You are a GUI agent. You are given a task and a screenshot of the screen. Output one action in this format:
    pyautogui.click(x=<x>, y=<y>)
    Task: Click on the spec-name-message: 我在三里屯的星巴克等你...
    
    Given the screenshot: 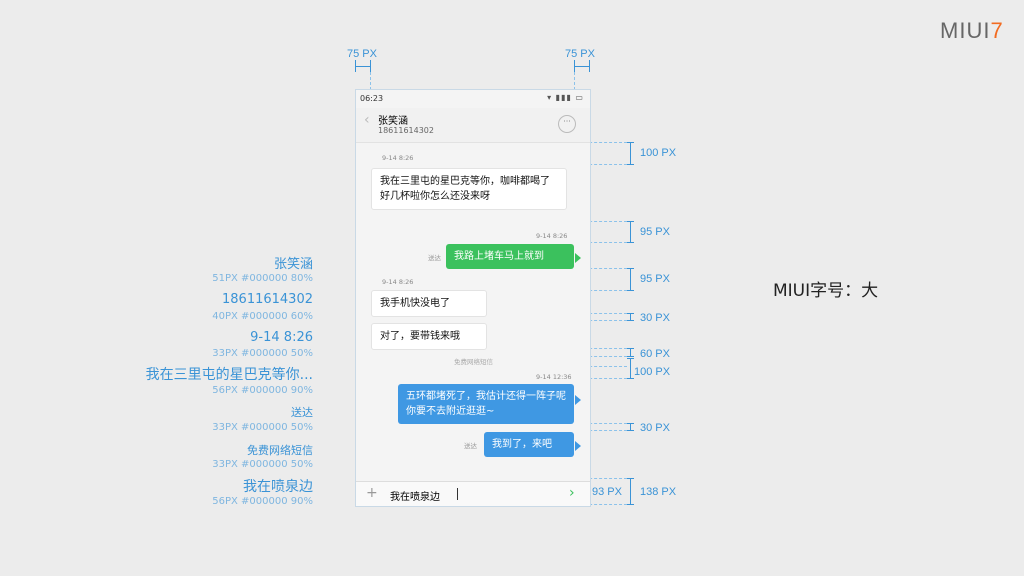 What is the action you would take?
    pyautogui.click(x=229, y=375)
    